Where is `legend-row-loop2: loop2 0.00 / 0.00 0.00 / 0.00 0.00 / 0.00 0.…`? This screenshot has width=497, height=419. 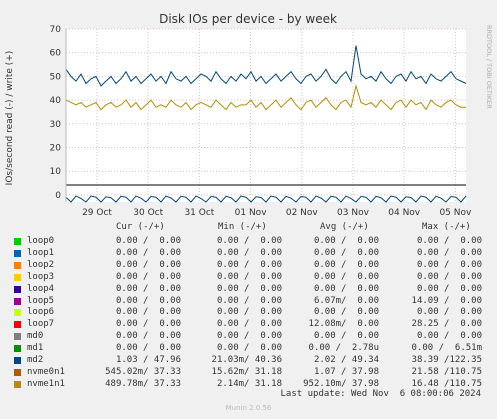
legend-row-loop2: loop2 0.00 / 0.00 0.00 / 0.00 0.00 / 0.00 0.… is located at coordinates (248, 266).